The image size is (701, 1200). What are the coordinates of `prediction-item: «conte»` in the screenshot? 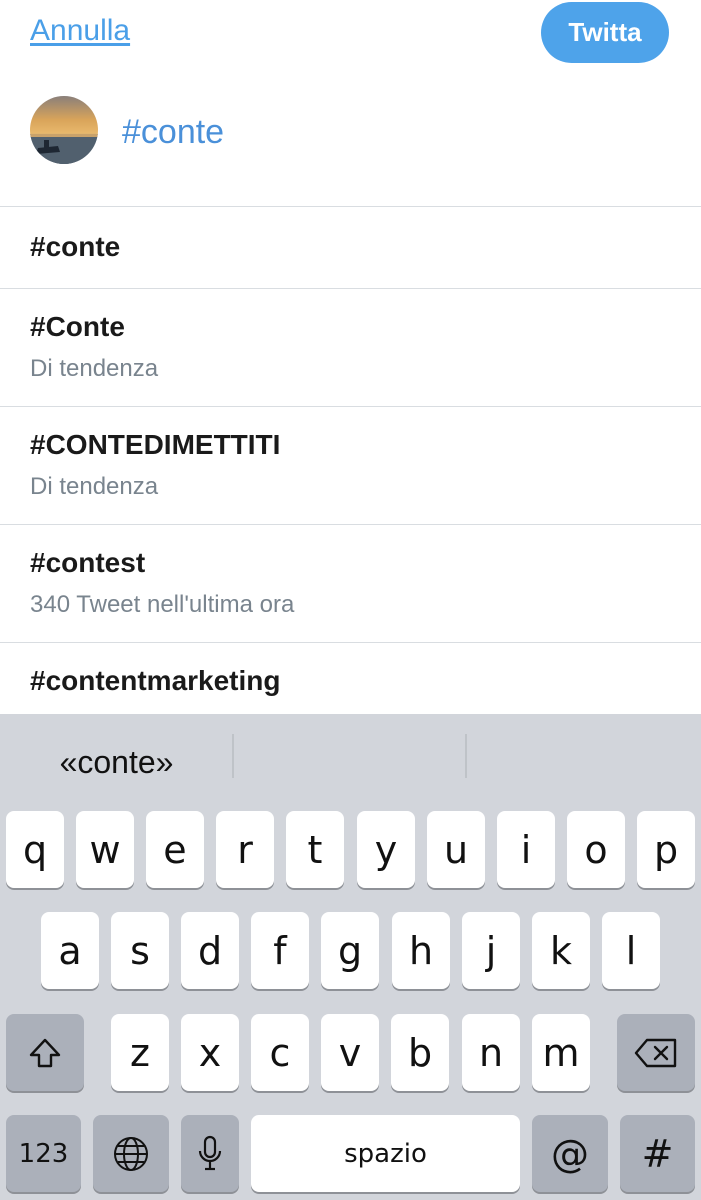 It's located at (116, 762).